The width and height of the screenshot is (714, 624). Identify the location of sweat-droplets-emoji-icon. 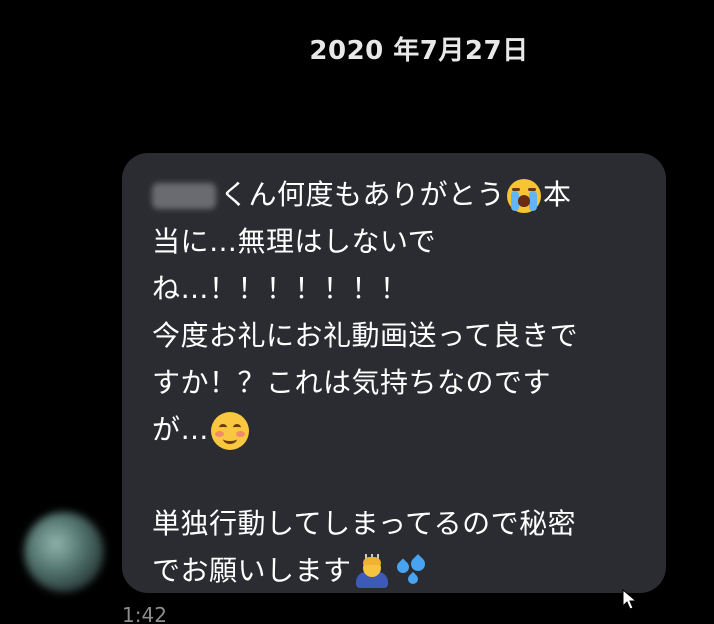
(411, 571).